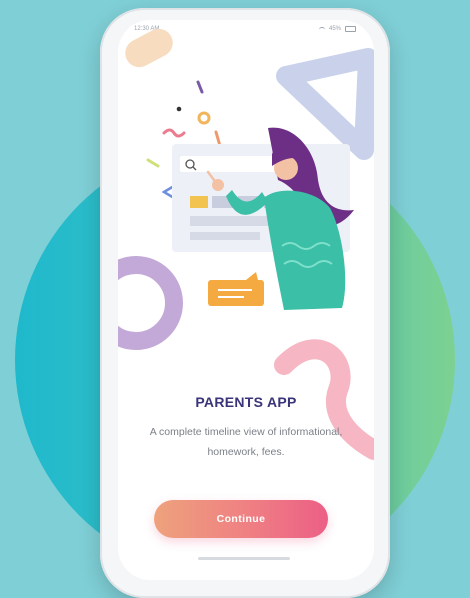  Describe the element at coordinates (244, 558) in the screenshot. I see `home-indicator` at that location.